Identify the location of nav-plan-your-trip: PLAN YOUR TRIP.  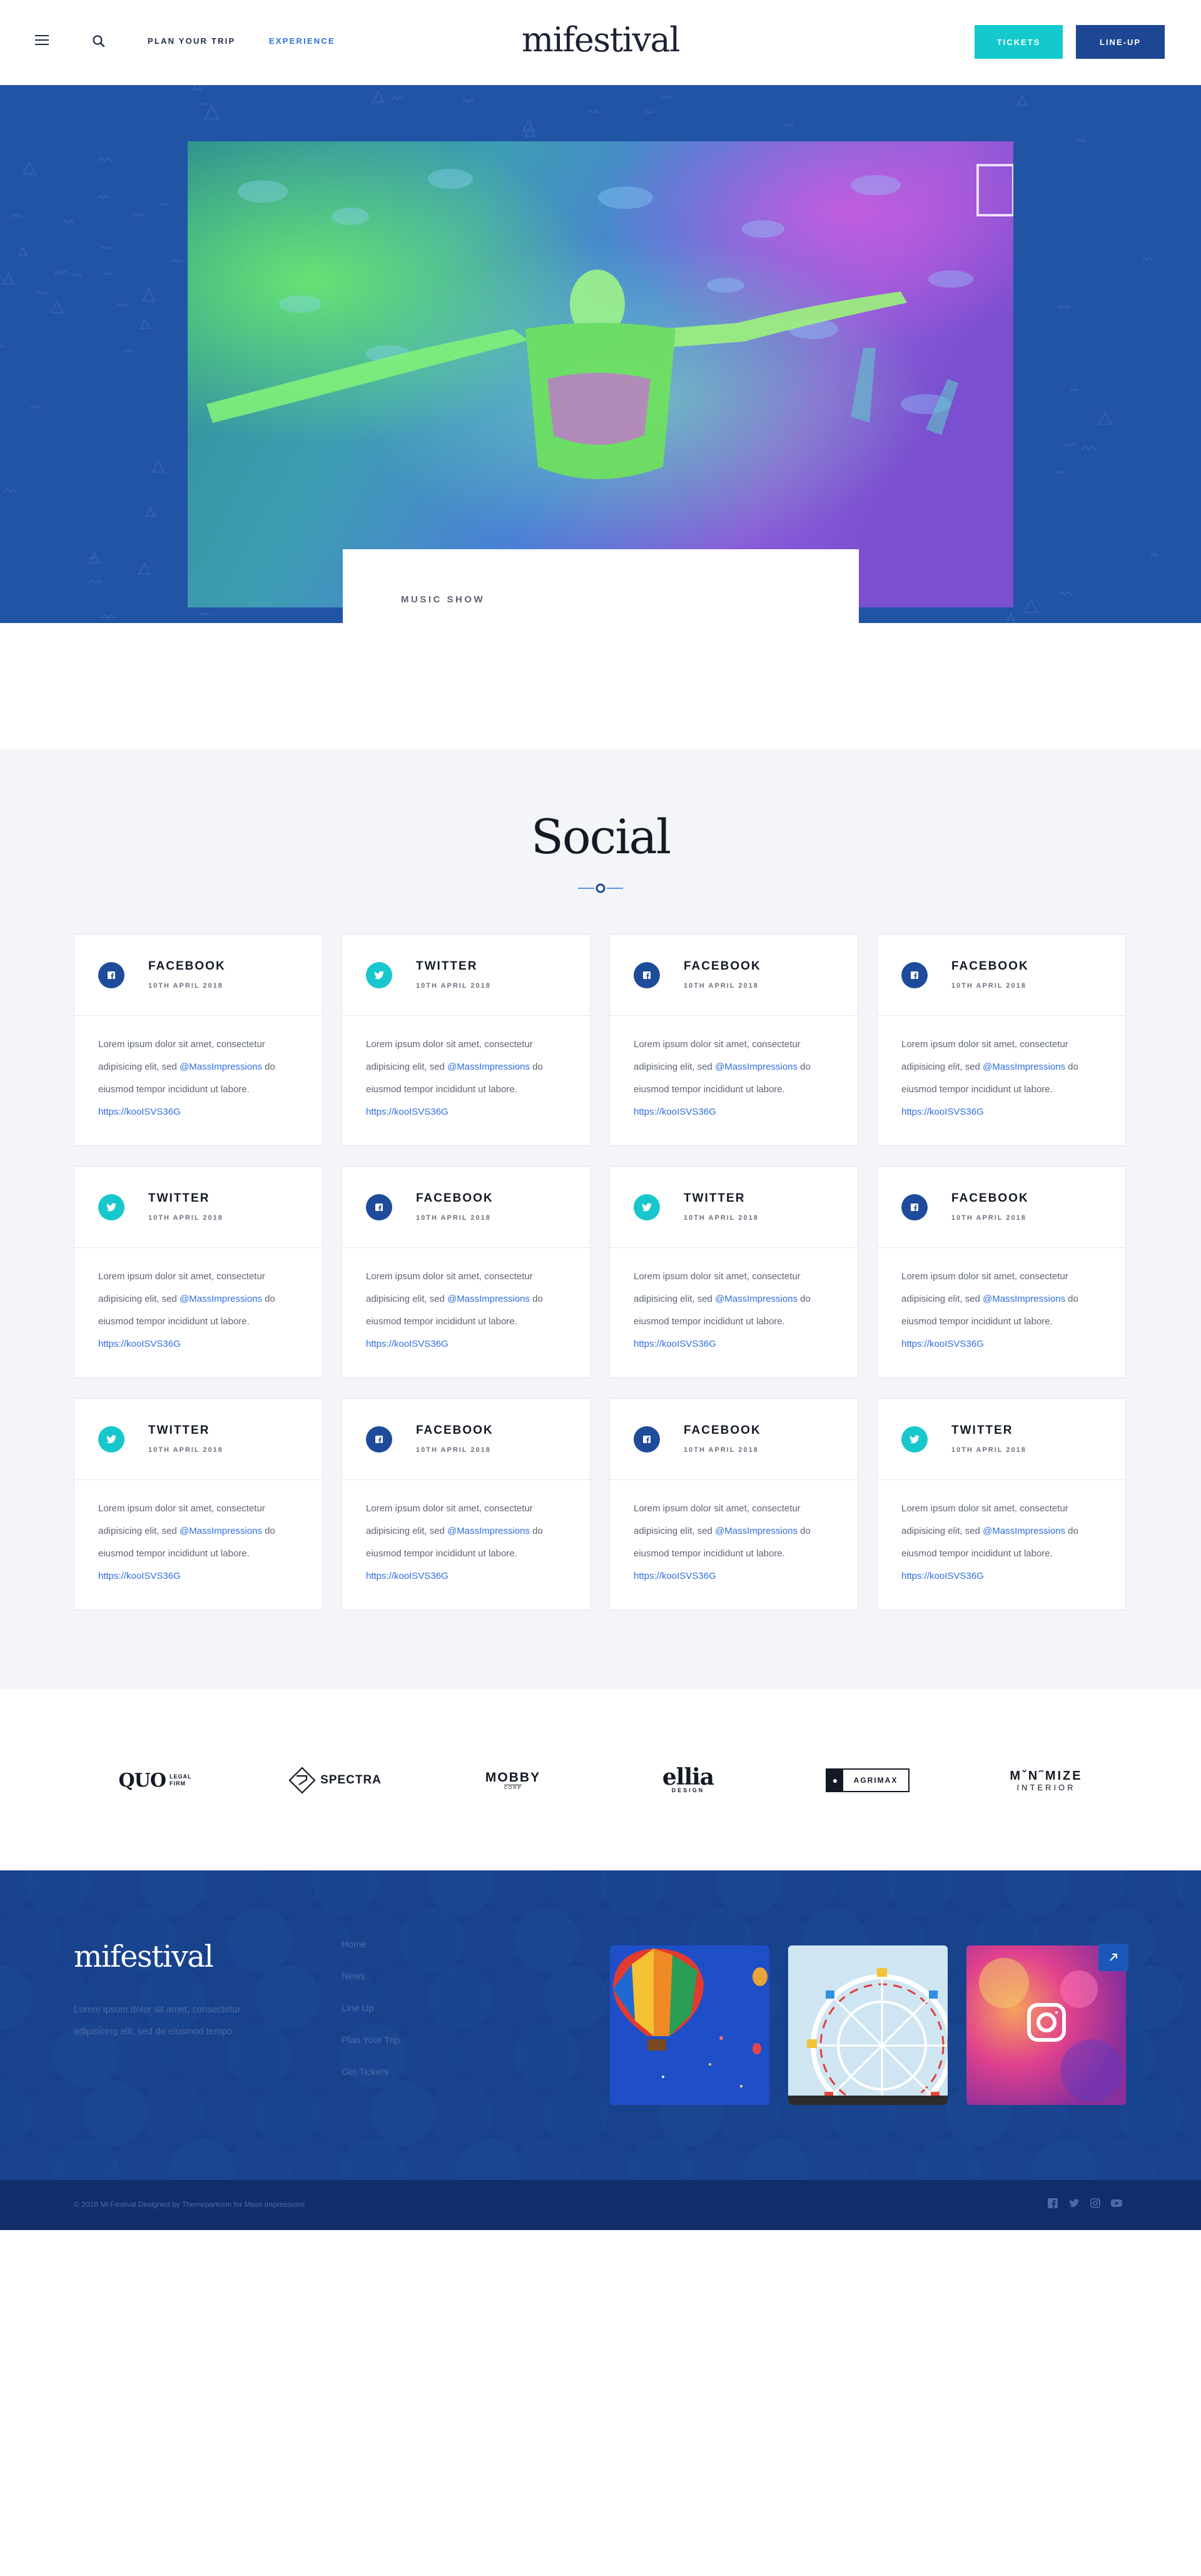
(191, 41).